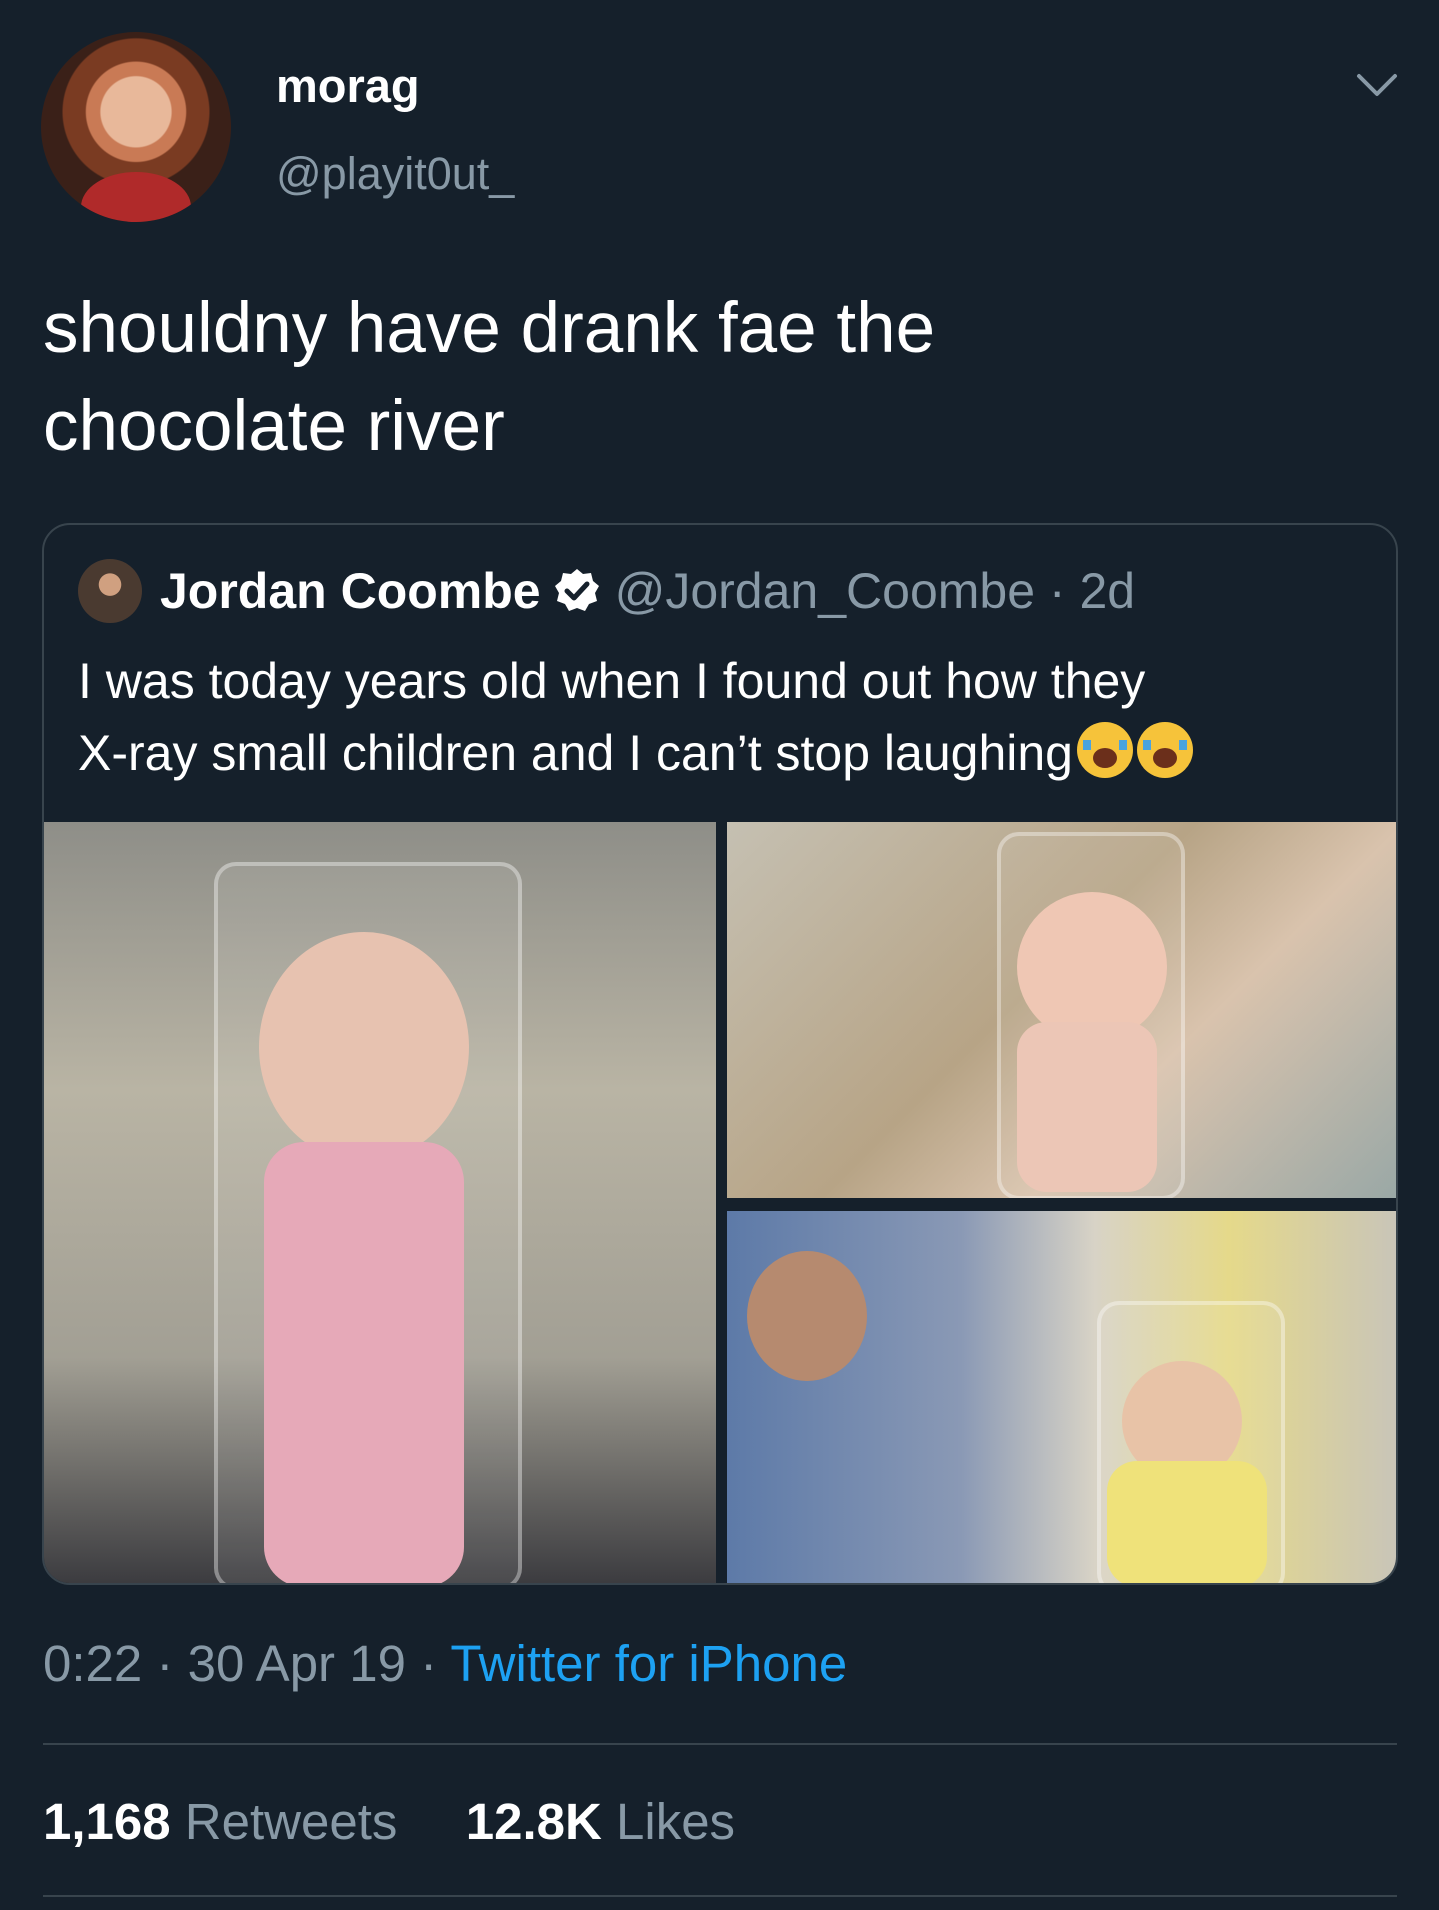  What do you see at coordinates (92, 1663) in the screenshot?
I see `tweet-time: 0:22` at bounding box center [92, 1663].